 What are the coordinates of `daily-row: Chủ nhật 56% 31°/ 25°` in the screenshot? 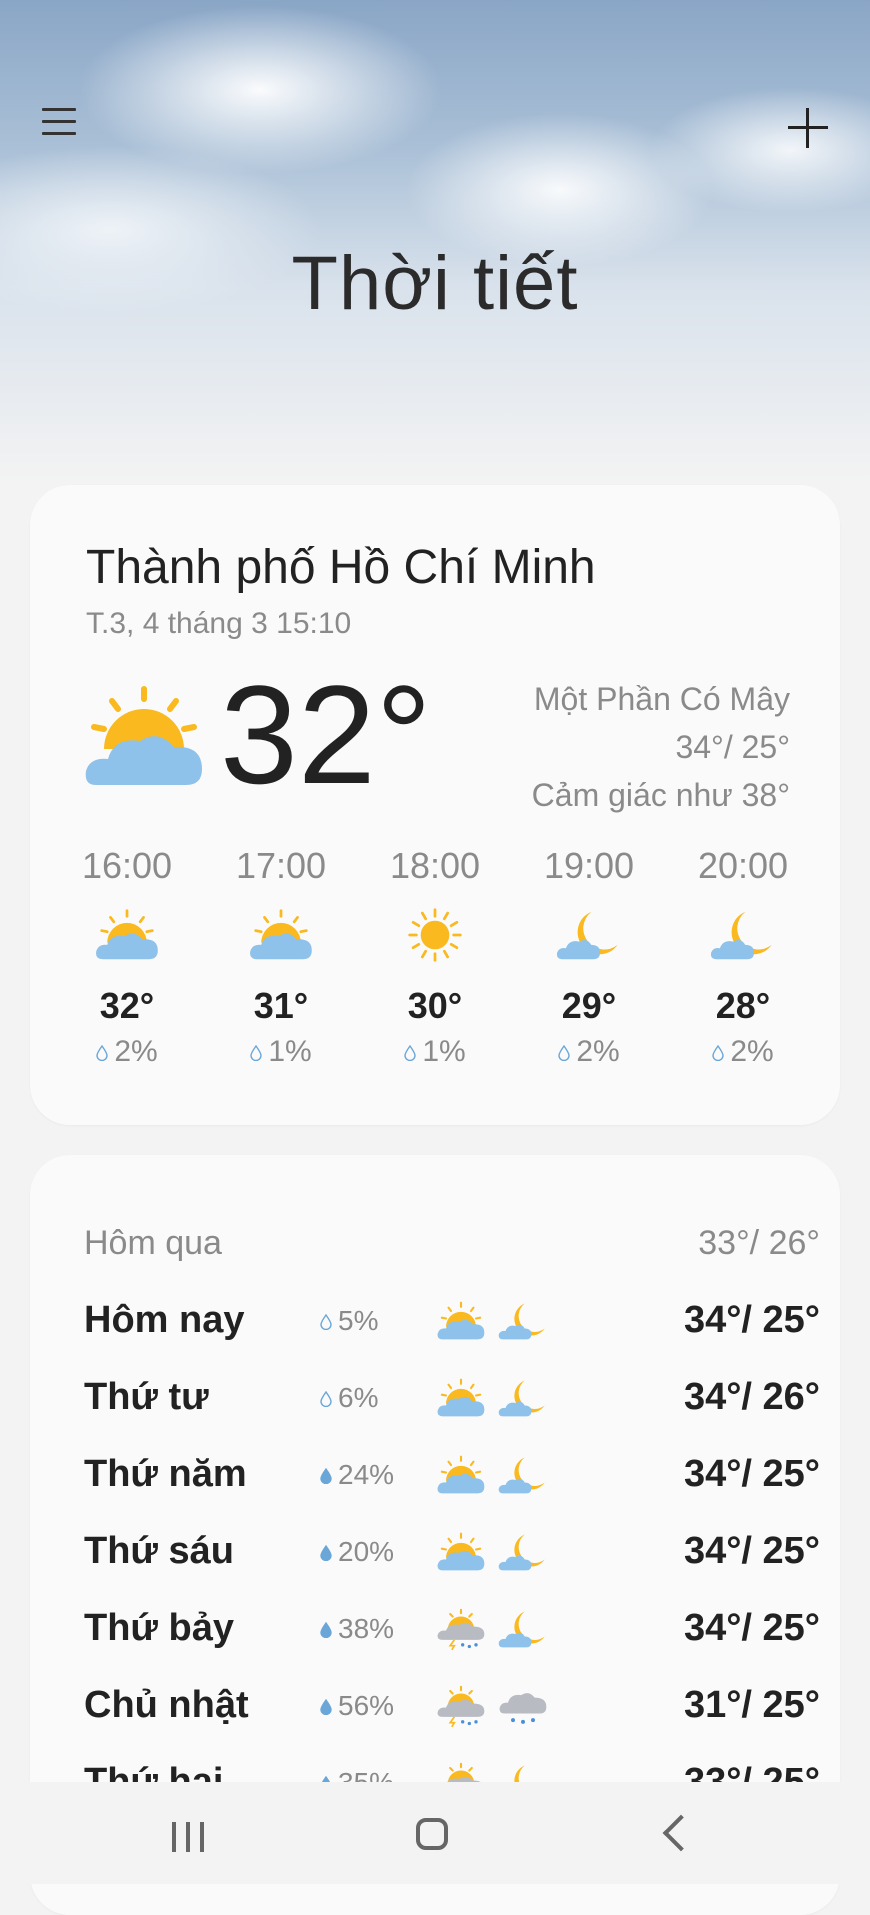 It's located at (452, 1705).